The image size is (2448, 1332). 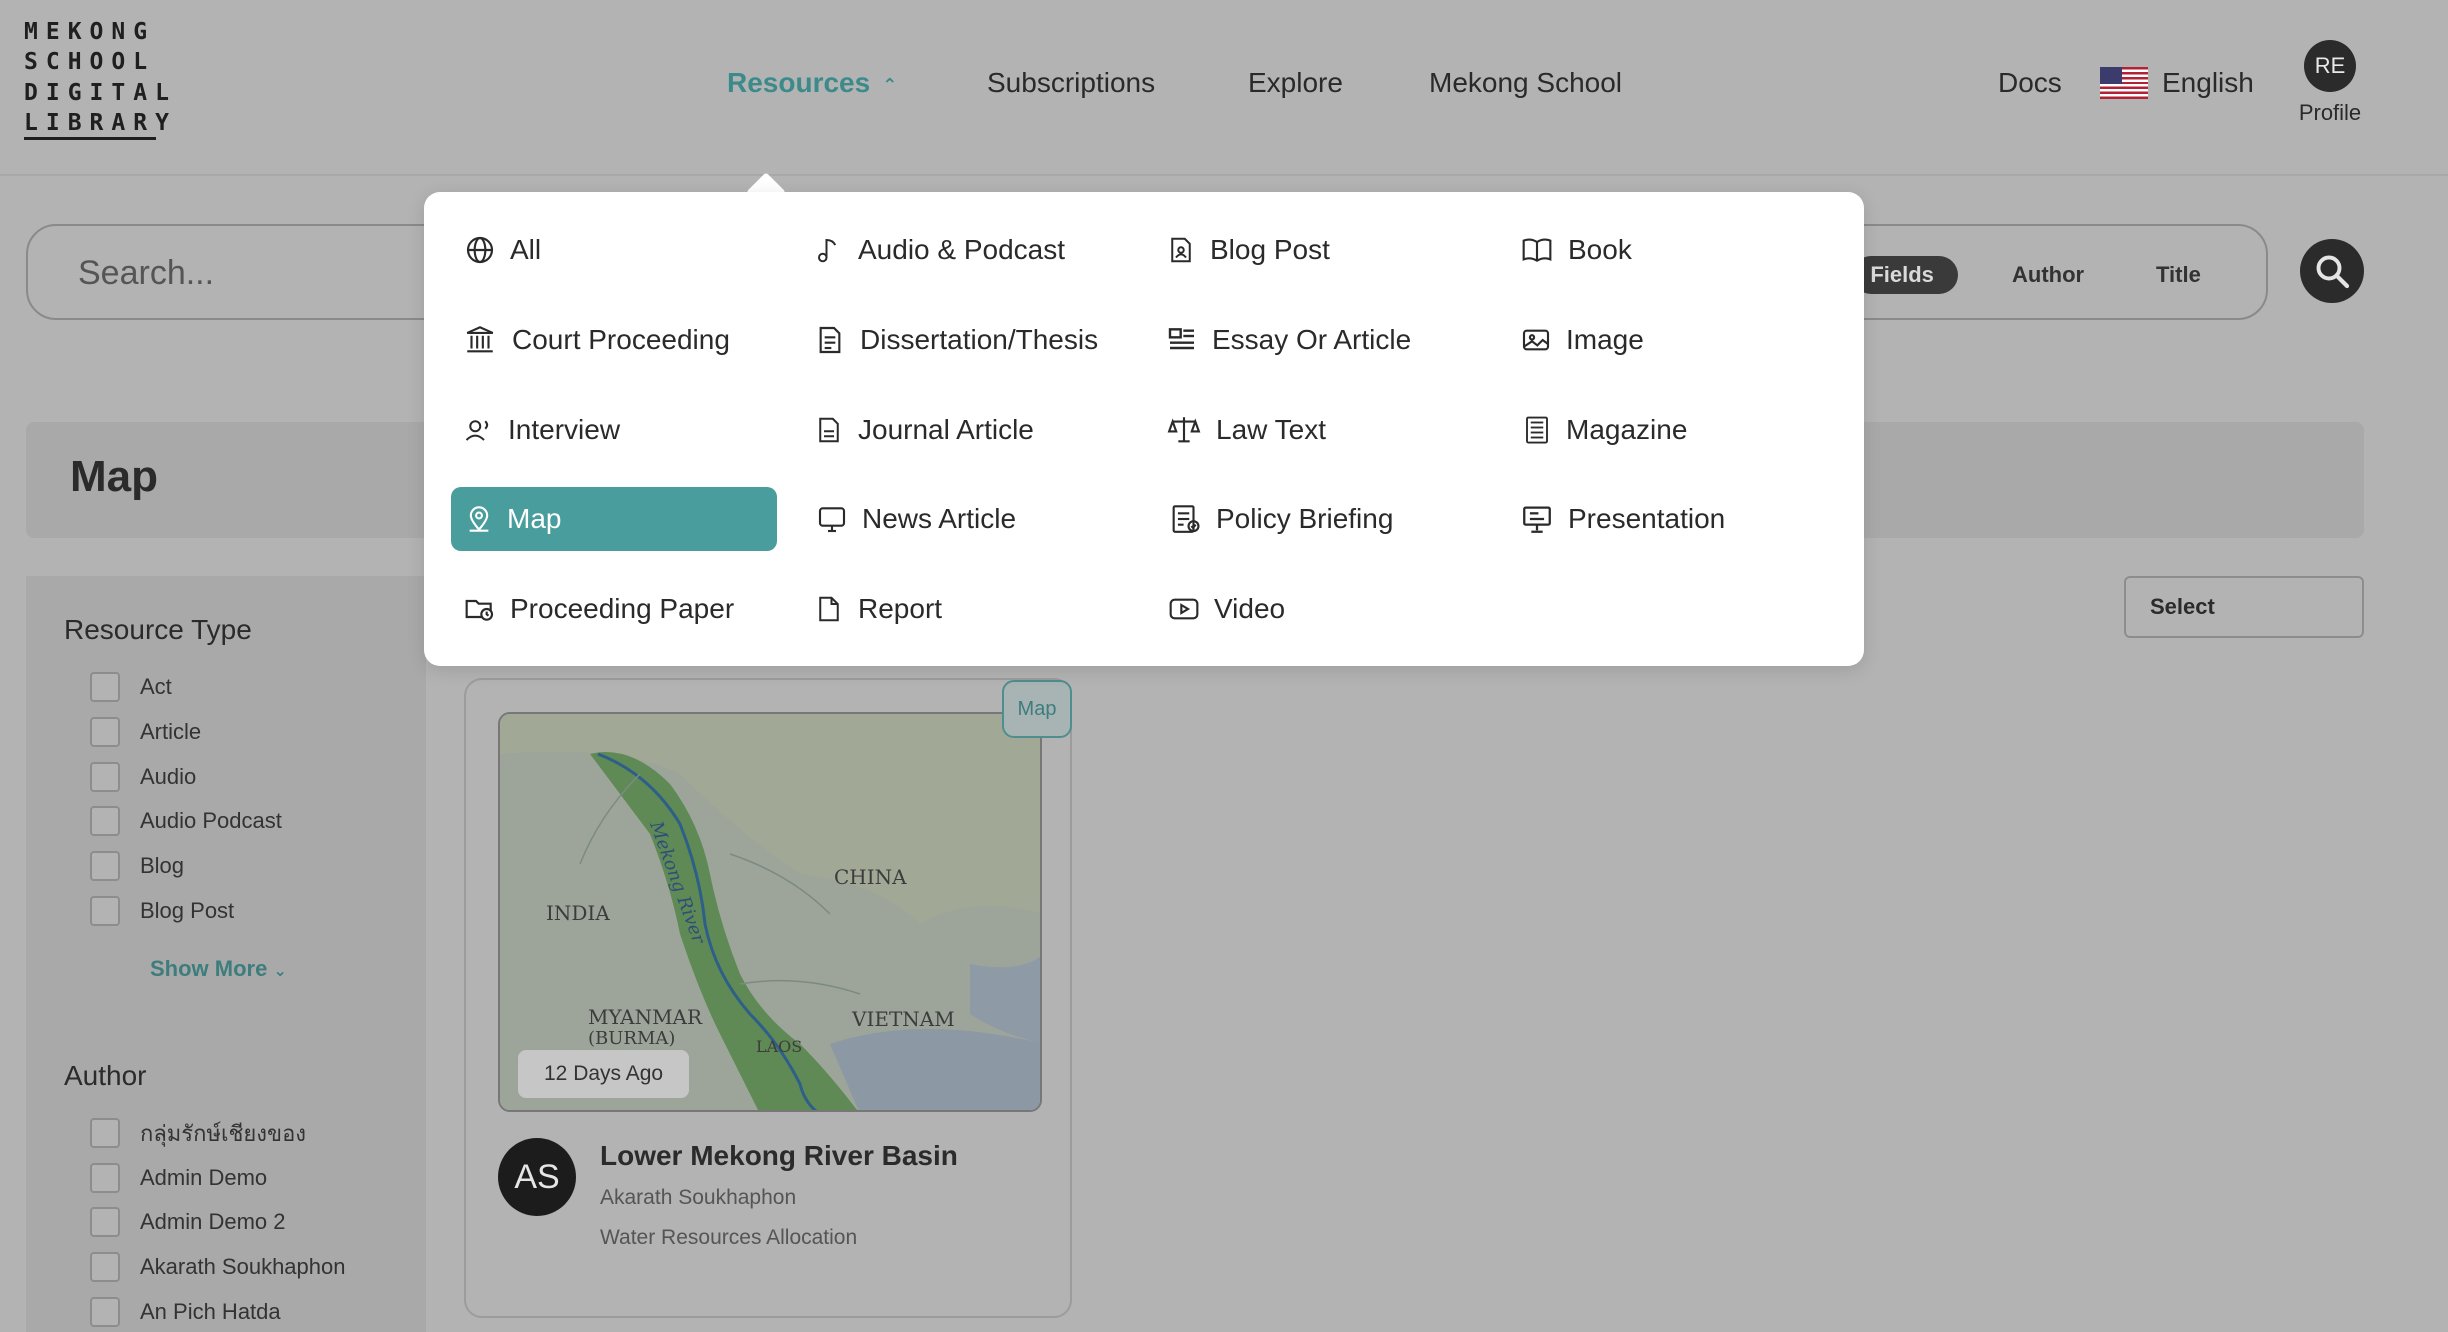 I want to click on chevron-up-icon: ⌃, so click(x=890, y=84).